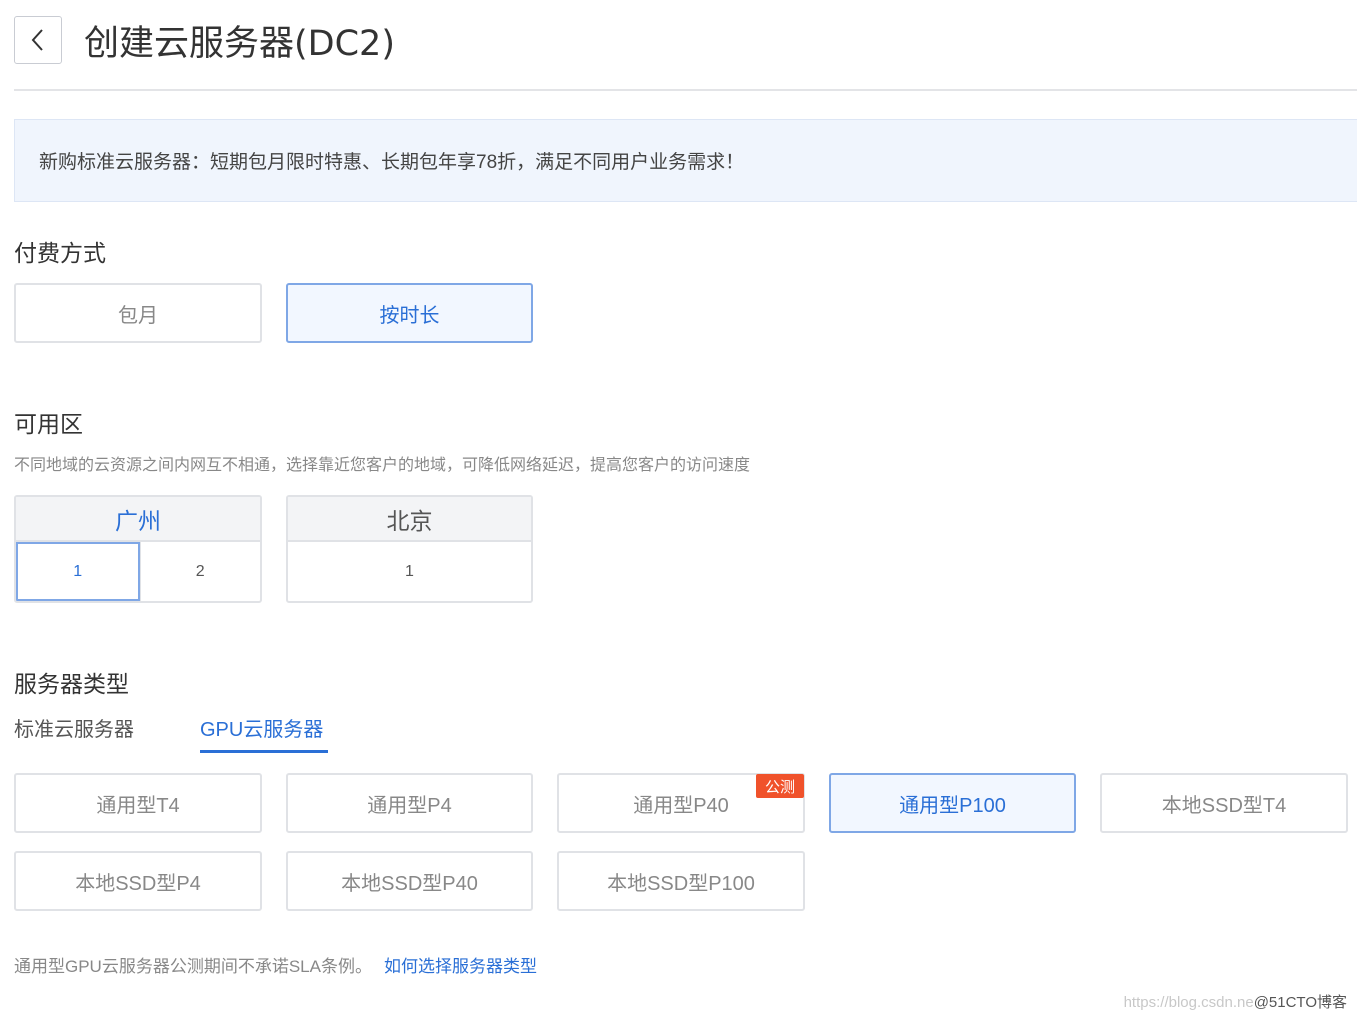 Image resolution: width=1357 pixels, height=1020 pixels. What do you see at coordinates (409, 519) in the screenshot?
I see `region-tab-beijing: 北京` at bounding box center [409, 519].